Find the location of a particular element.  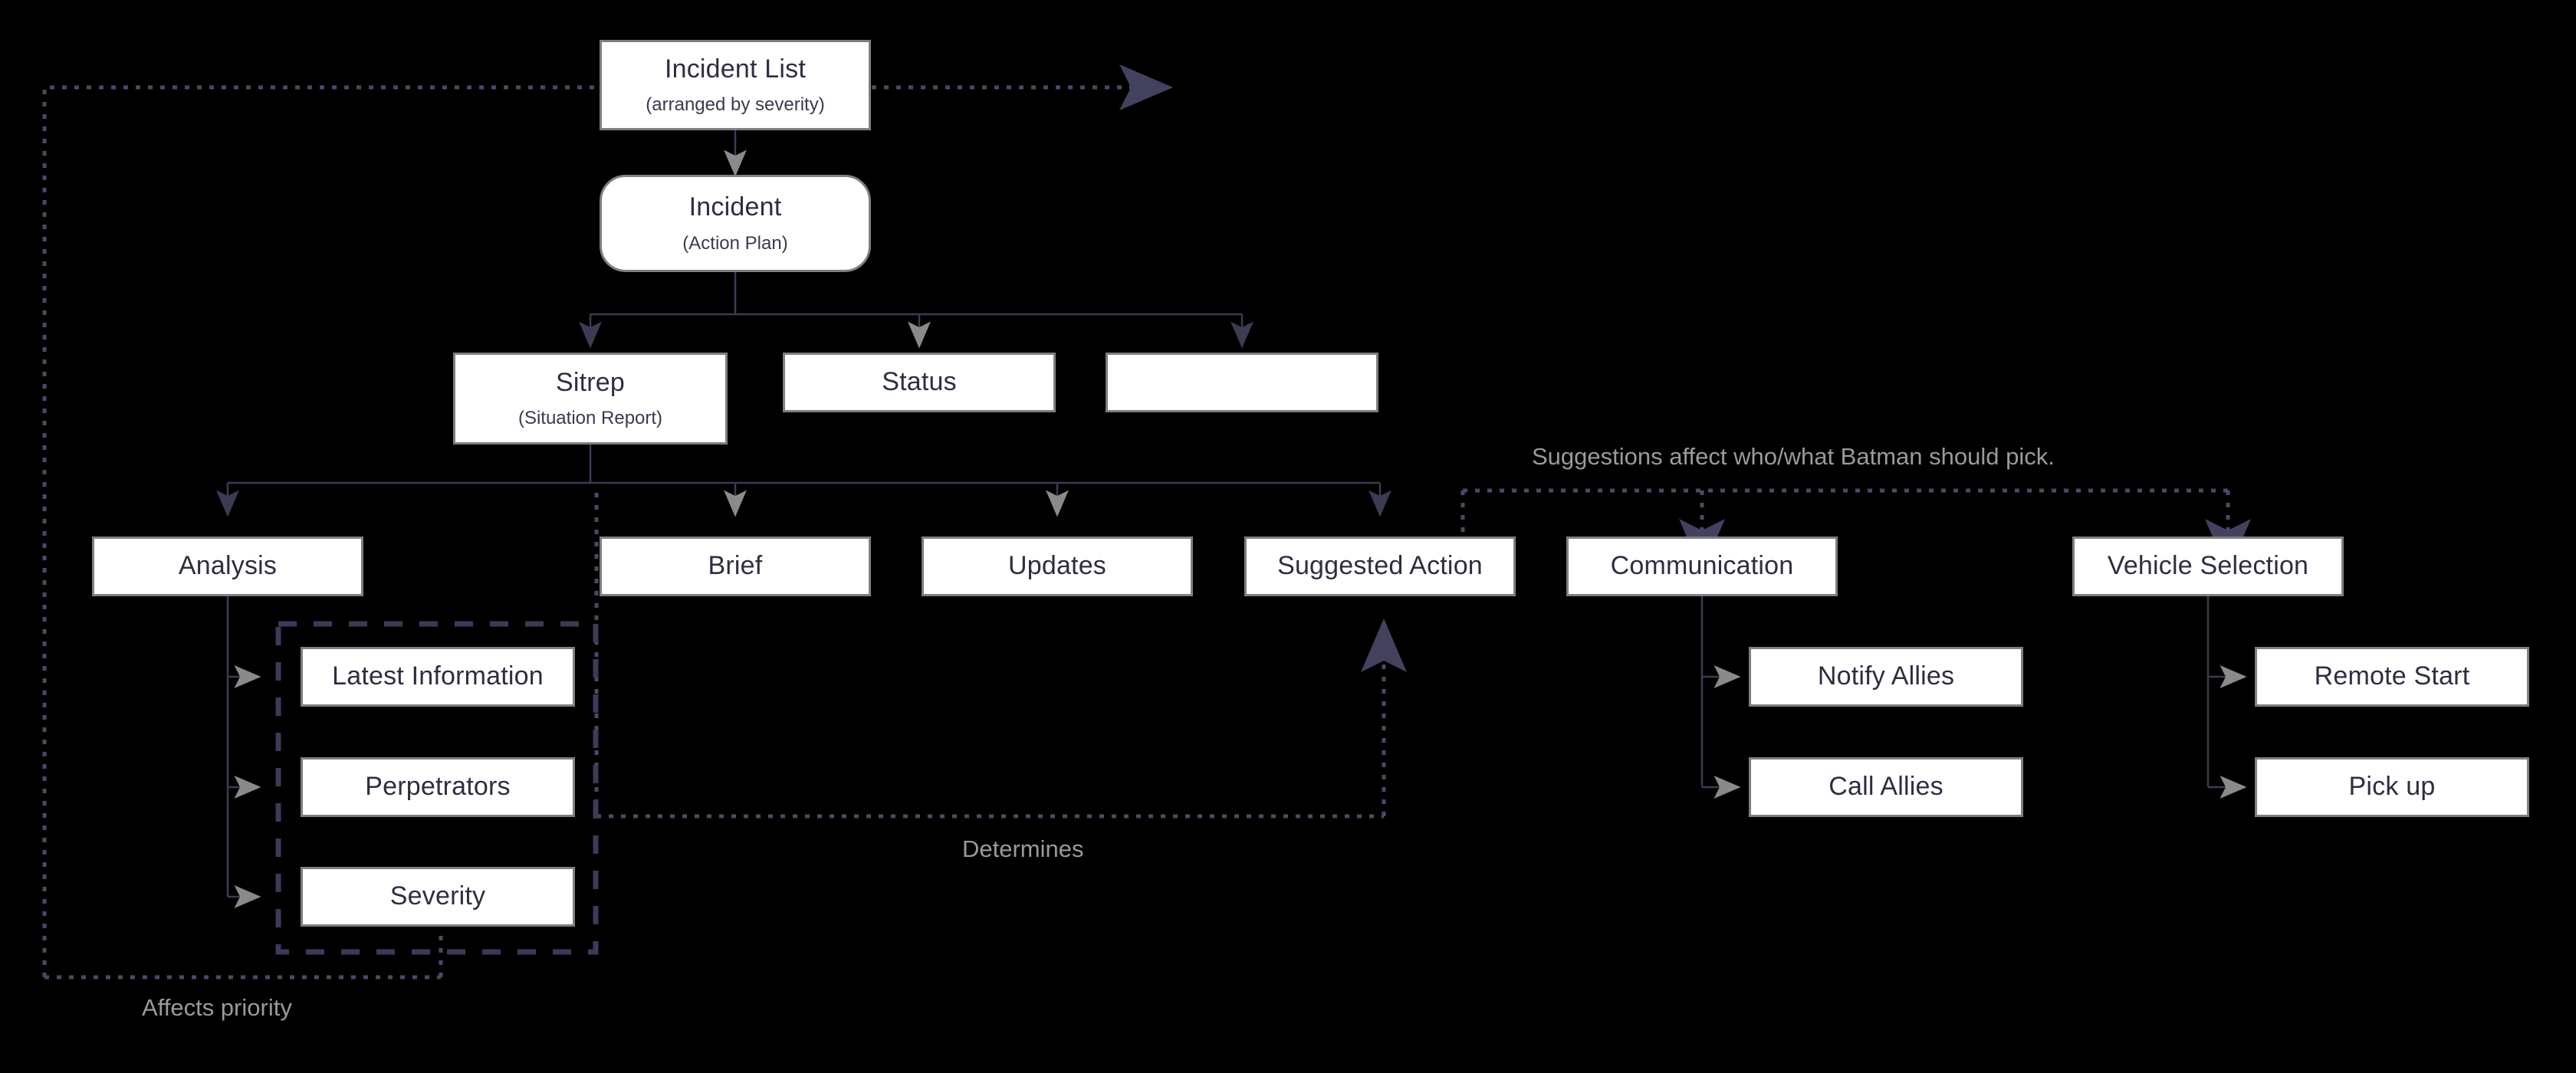

node-title: Communication is located at coordinates (1702, 566).